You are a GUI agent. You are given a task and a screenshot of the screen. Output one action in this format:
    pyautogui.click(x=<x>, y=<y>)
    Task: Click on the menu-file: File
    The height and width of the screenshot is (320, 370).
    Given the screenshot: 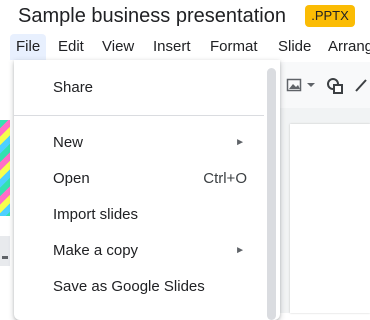 What is the action you would take?
    pyautogui.click(x=28, y=47)
    